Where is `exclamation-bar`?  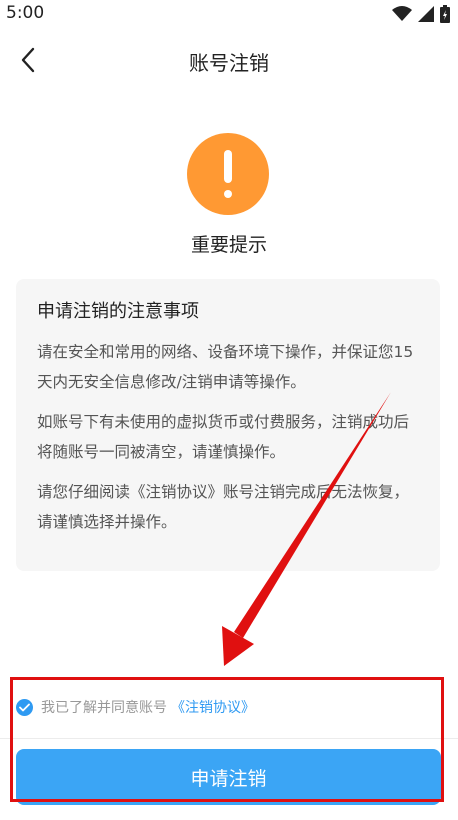 exclamation-bar is located at coordinates (228, 166).